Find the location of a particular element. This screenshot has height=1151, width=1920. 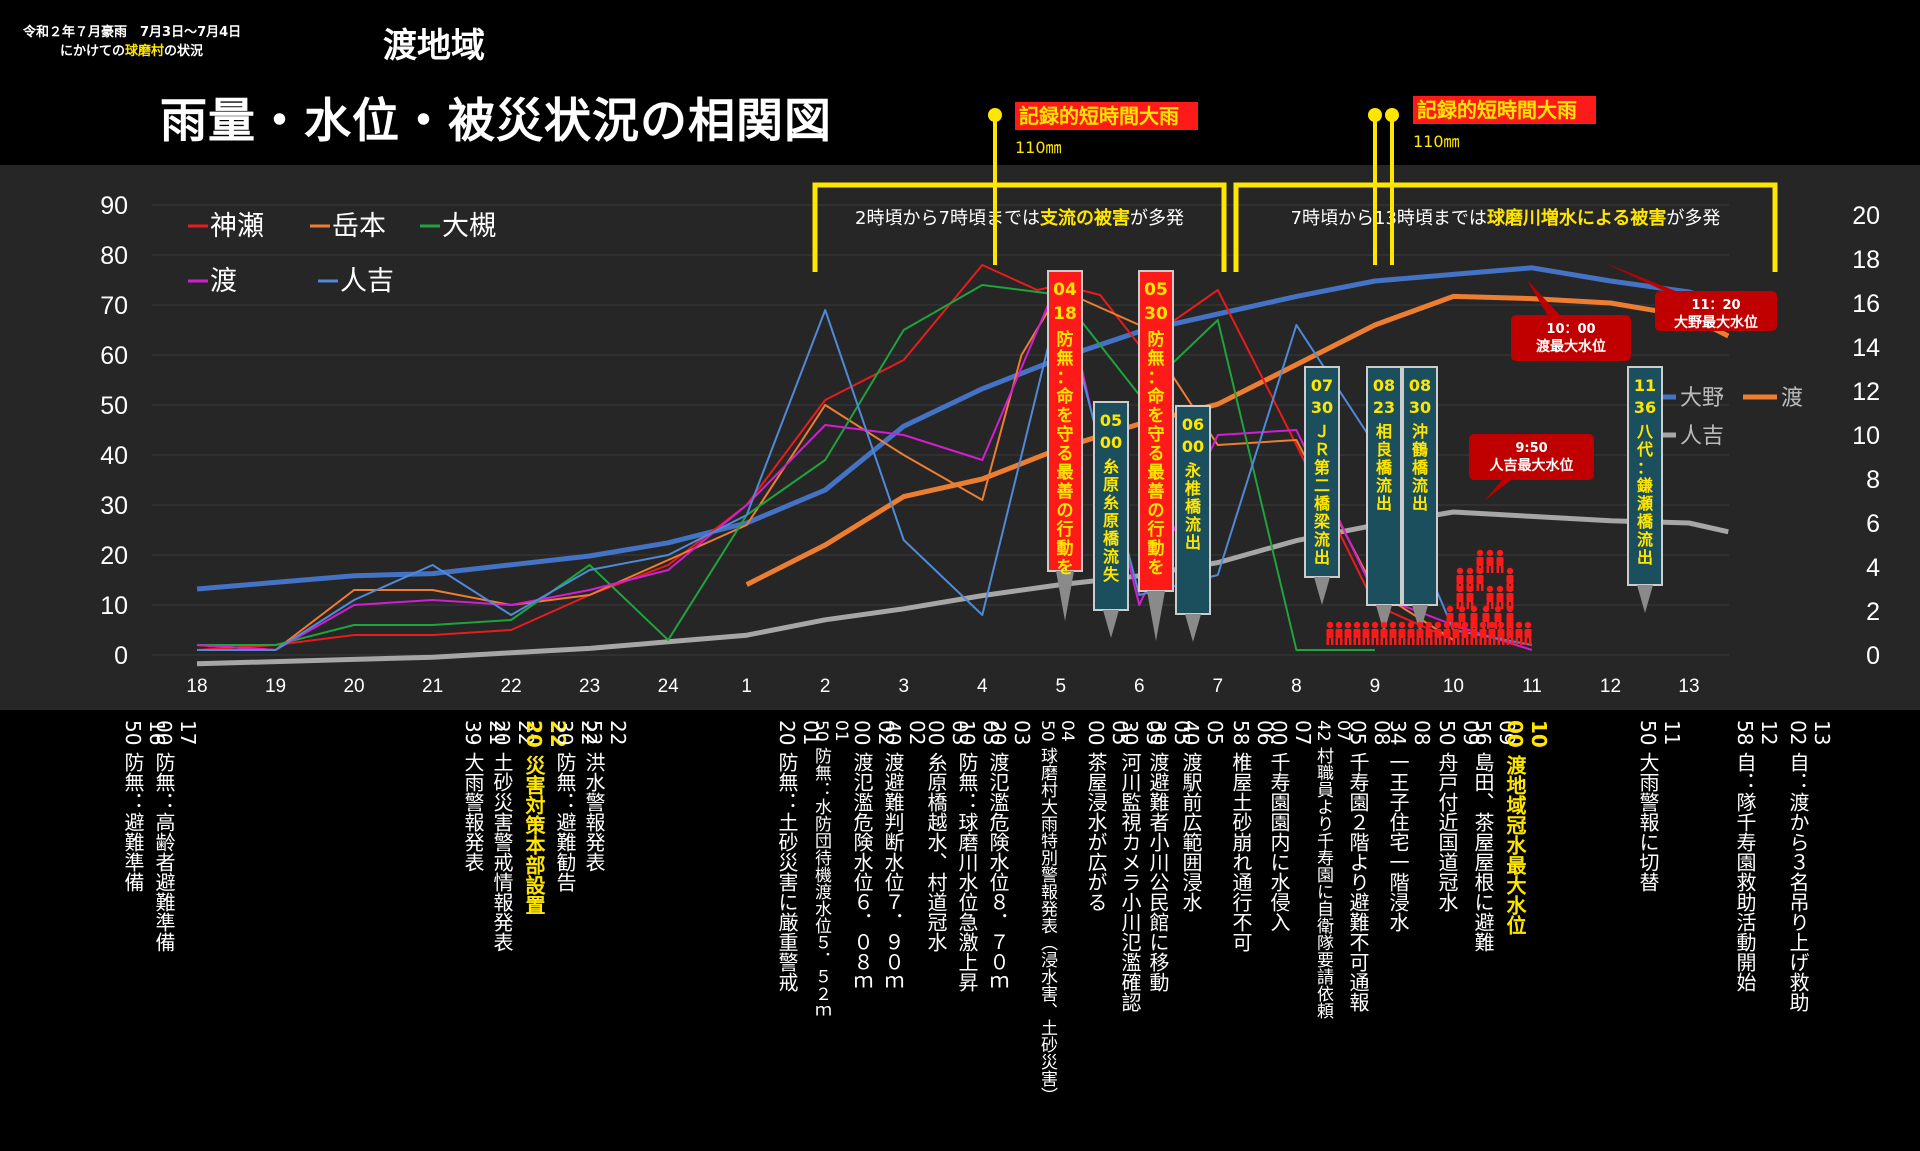

callout-teal: 0500糸原糸原橋流失 is located at coordinates (1111, 519).